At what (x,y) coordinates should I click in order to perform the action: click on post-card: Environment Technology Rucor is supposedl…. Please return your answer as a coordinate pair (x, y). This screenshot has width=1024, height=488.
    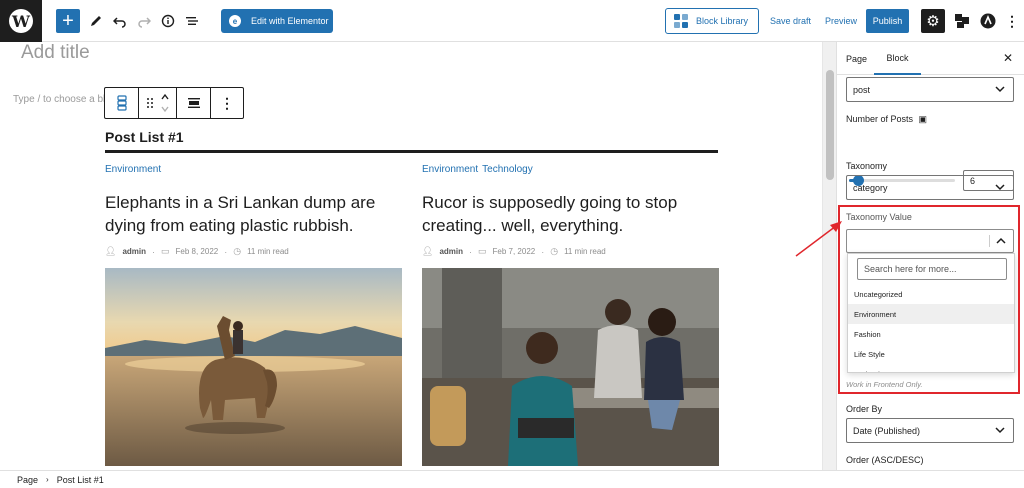
    Looking at the image, I should click on (570, 210).